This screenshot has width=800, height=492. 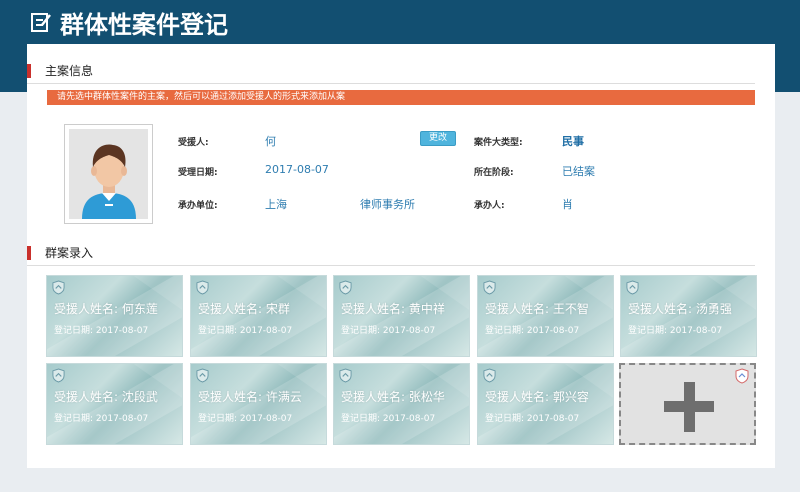 I want to click on plus-icon-vertical, so click(x=689, y=407).